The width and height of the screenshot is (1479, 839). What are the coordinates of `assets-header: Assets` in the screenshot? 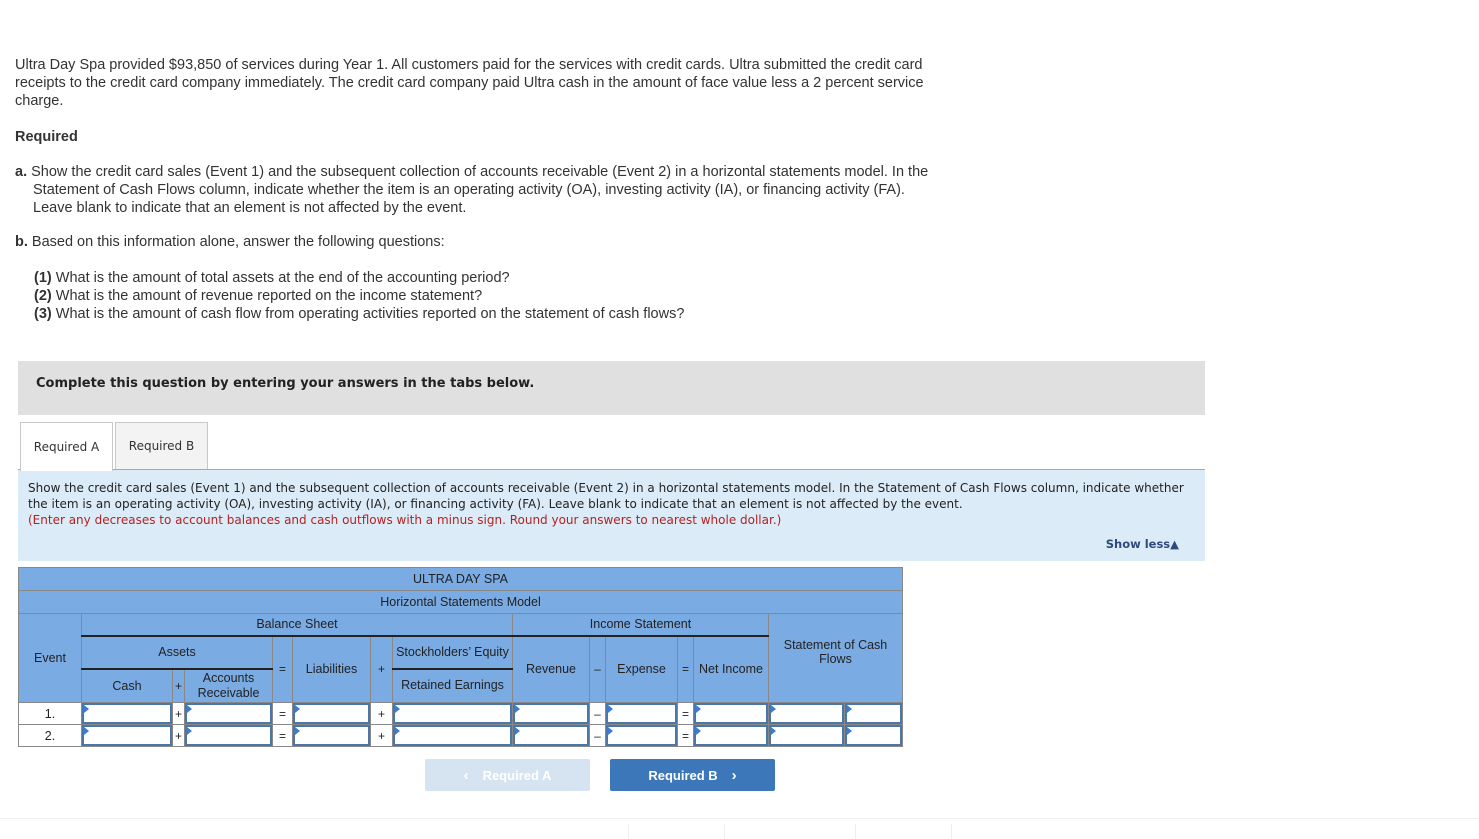 It's located at (177, 652).